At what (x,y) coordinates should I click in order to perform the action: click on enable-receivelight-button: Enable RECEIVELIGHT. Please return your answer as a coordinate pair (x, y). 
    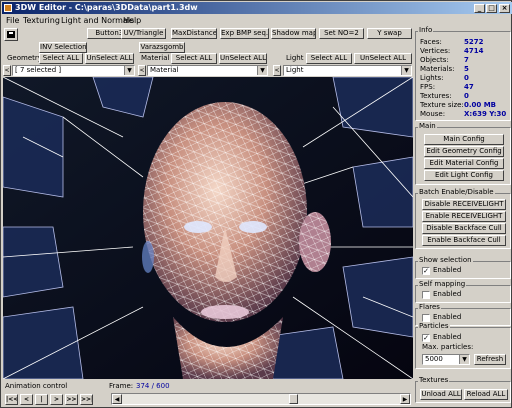
    Looking at the image, I should click on (464, 216).